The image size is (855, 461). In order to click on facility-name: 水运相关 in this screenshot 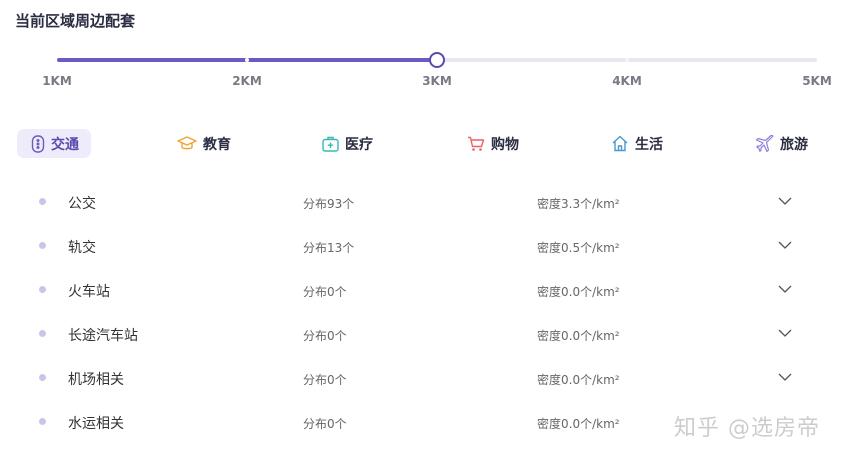, I will do `click(96, 424)`.